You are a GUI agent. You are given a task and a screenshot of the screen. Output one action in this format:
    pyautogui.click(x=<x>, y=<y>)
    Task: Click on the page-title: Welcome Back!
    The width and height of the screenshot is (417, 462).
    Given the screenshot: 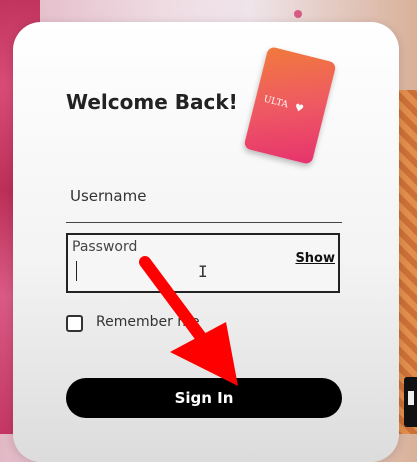 What is the action you would take?
    pyautogui.click(x=152, y=102)
    